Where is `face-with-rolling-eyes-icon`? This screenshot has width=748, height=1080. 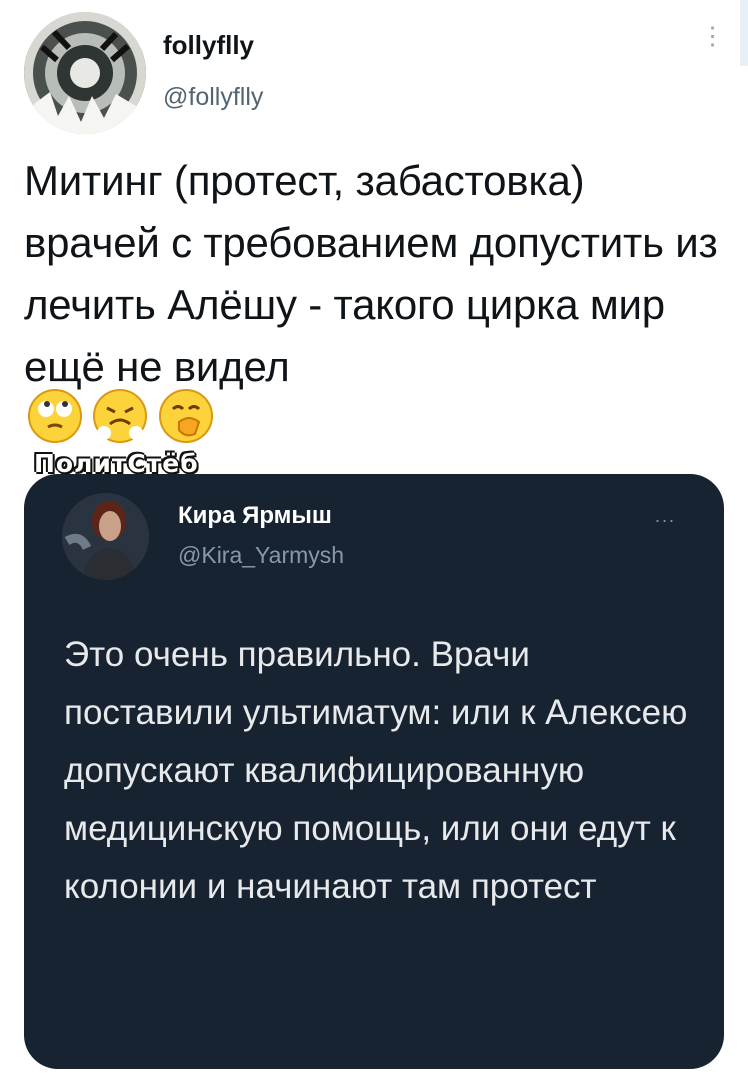
face-with-rolling-eyes-icon is located at coordinates (55, 416).